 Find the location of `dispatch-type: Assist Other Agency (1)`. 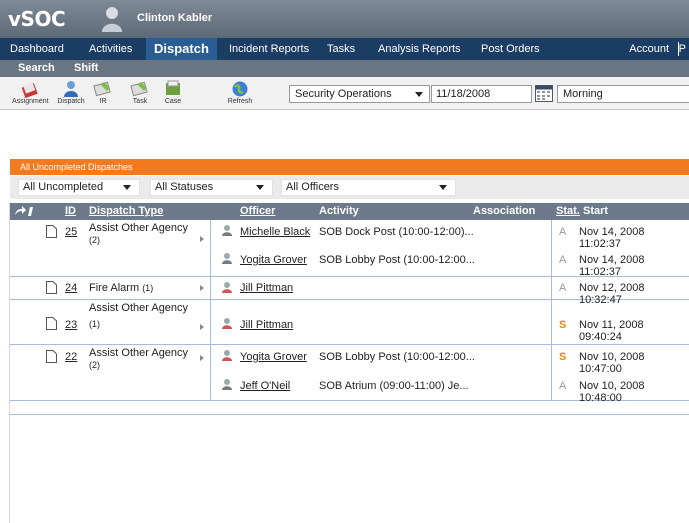

dispatch-type: Assist Other Agency (1) is located at coordinates (139, 315).